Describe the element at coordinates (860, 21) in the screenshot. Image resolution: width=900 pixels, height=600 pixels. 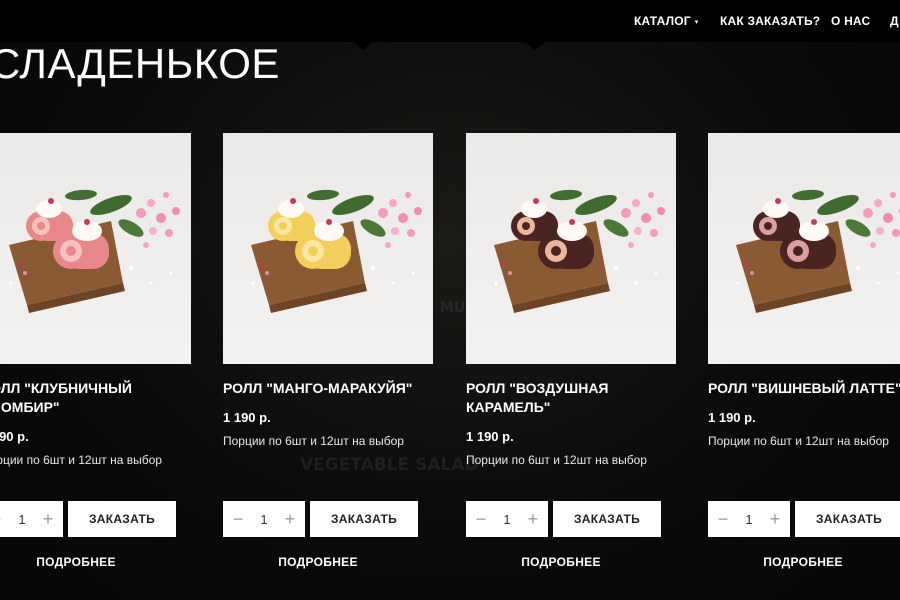
I see `nav-item-about: О НАС` at that location.